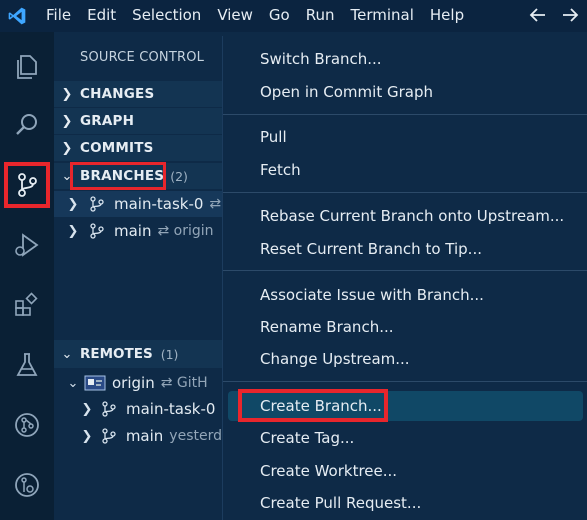 The width and height of the screenshot is (587, 520). What do you see at coordinates (185, 231) in the screenshot?
I see `branch-desc: ⇄ origin` at bounding box center [185, 231].